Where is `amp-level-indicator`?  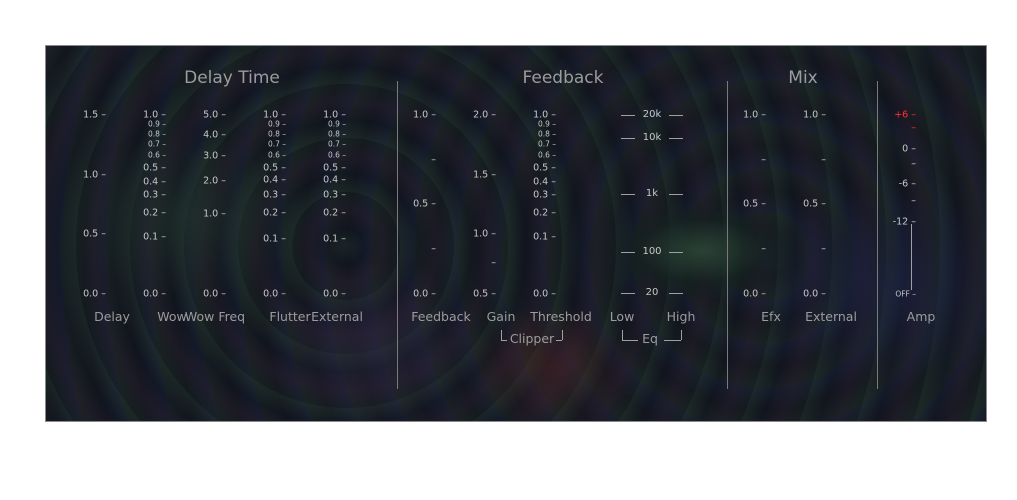
amp-level-indicator is located at coordinates (911, 257).